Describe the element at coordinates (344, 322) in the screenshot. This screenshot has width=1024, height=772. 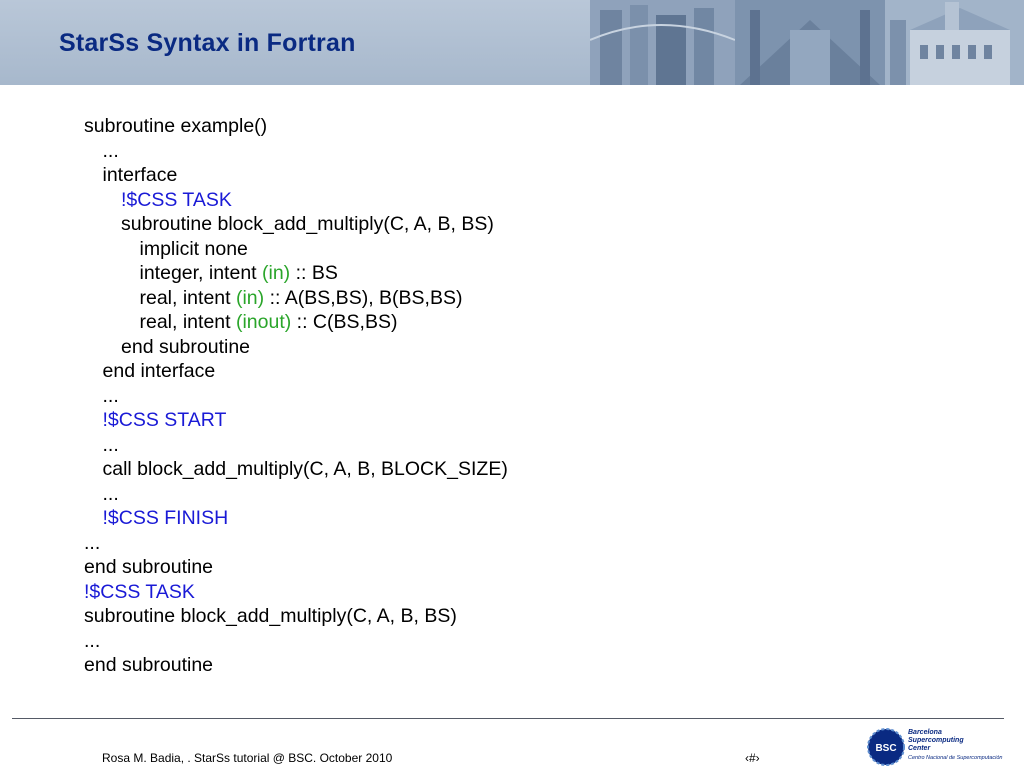
I see `code-text: :: C(BS,BS)` at that location.